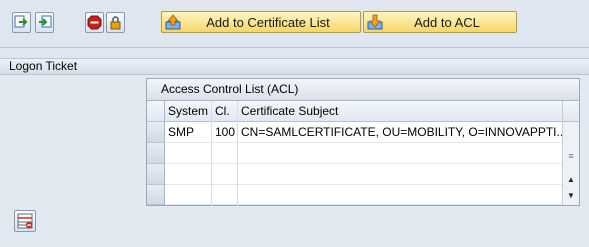 This screenshot has height=247, width=589. I want to click on add-to-certificate-list-button: Add to Certificate List, so click(261, 22).